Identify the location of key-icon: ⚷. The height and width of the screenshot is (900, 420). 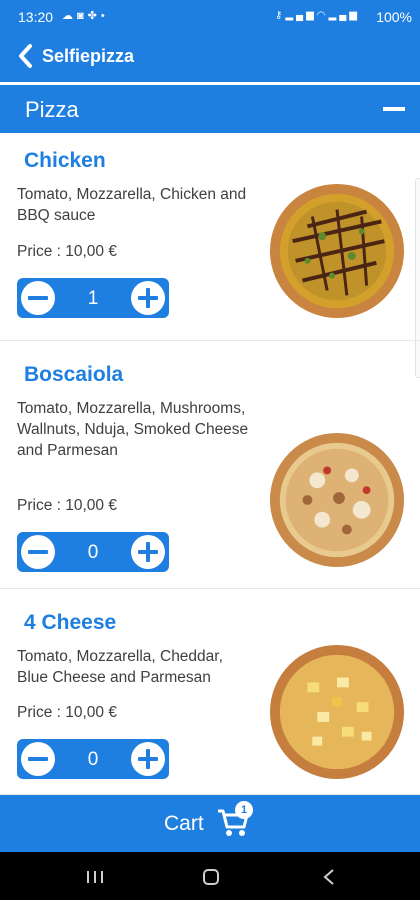
(280, 15).